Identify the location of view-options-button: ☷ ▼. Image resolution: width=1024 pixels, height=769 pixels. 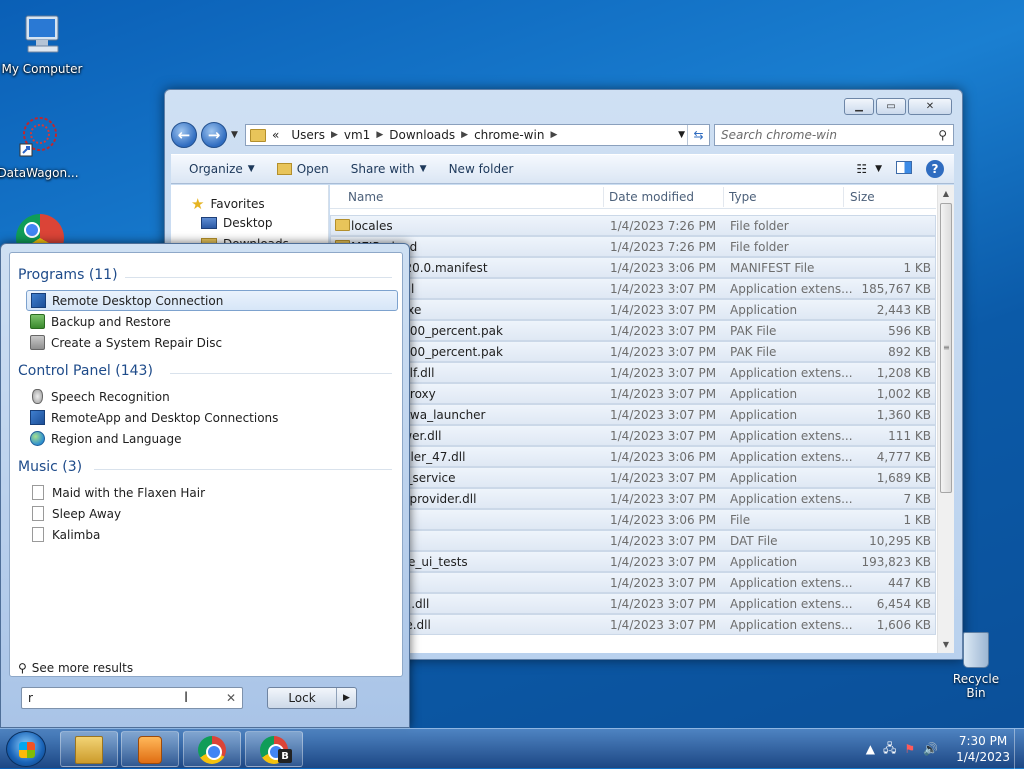
(869, 169).